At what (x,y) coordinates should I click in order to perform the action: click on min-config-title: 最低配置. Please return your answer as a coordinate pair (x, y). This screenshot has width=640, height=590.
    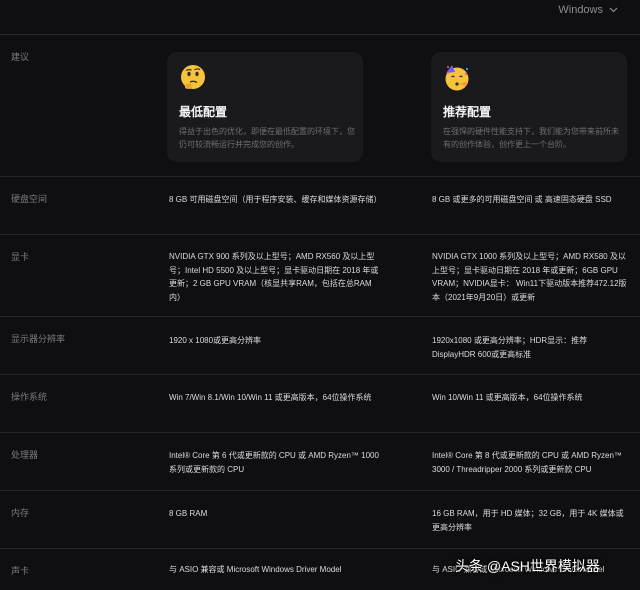
    Looking at the image, I should click on (203, 112).